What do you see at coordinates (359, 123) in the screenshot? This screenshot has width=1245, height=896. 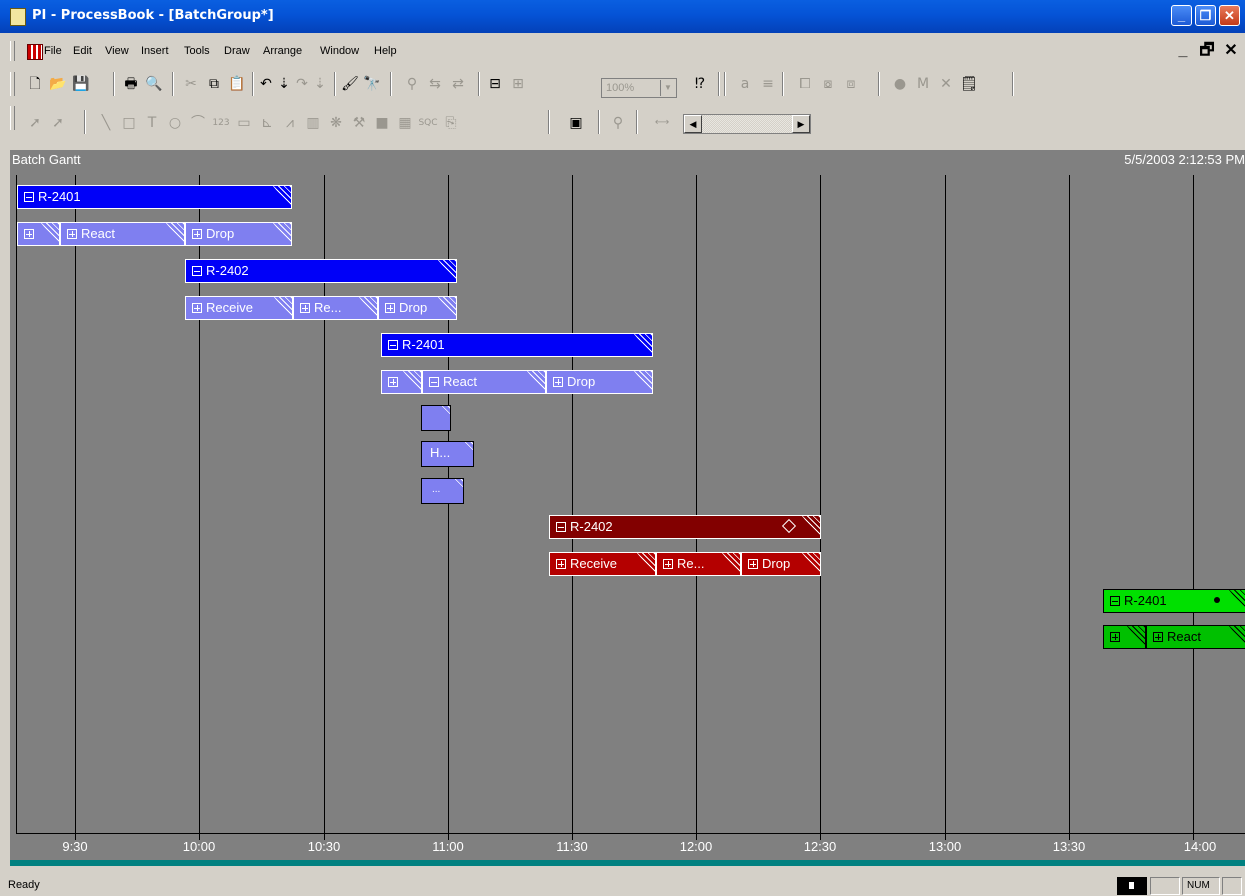 I see `tools-icon: ⚒` at bounding box center [359, 123].